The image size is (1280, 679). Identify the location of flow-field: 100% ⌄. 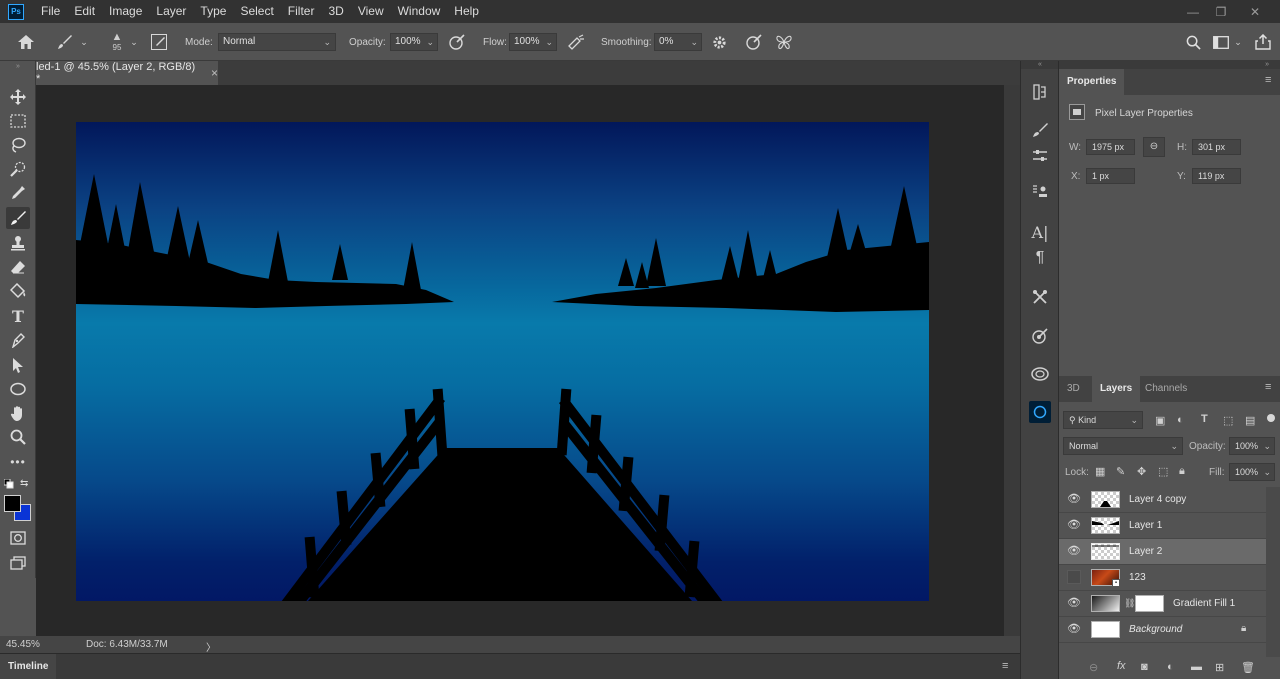
(533, 42).